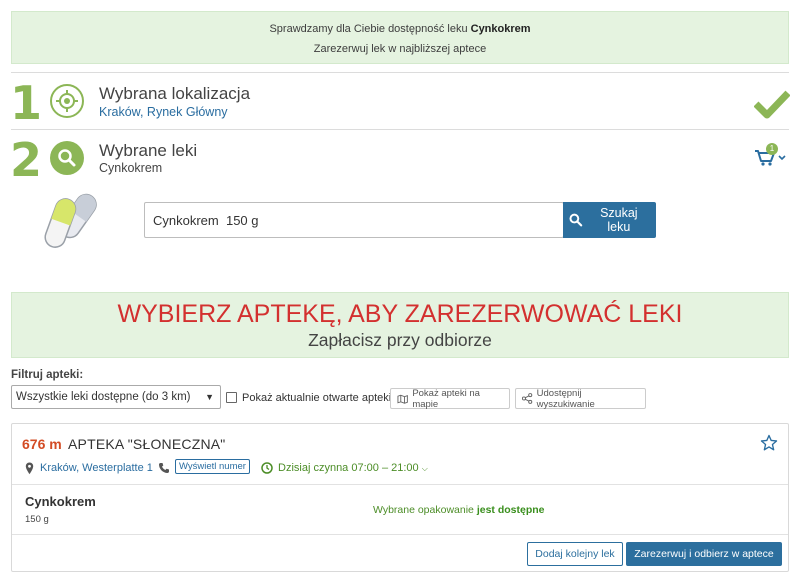 Image resolution: width=800 pixels, height=583 pixels. I want to click on add-drug-button: Dodaj kolejny lek, so click(575, 554).